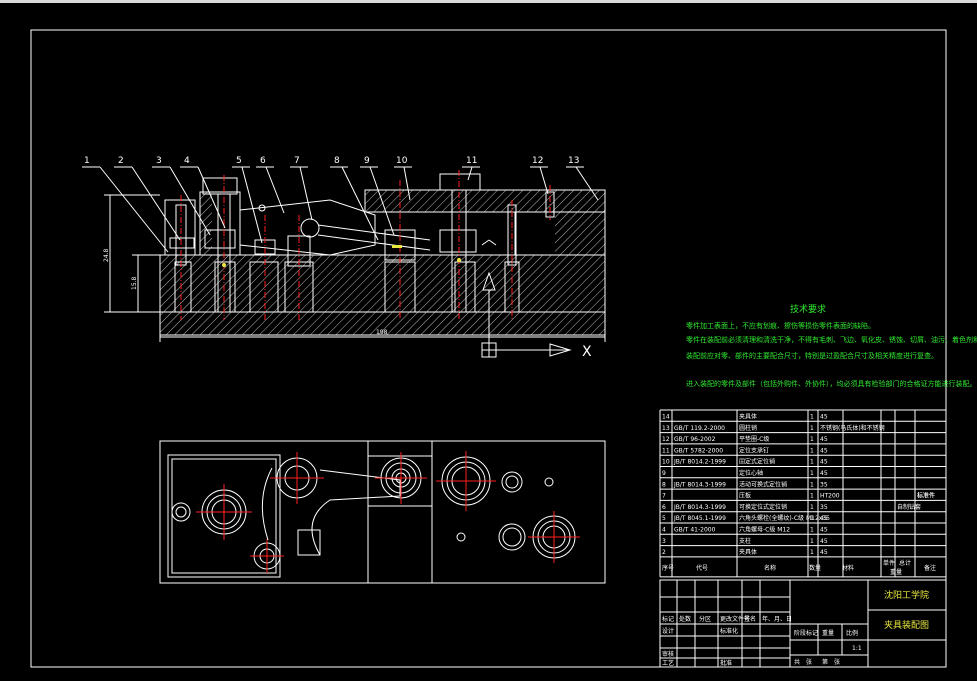 The width and height of the screenshot is (977, 681). I want to click on svg-text: 审核, so click(668, 654).